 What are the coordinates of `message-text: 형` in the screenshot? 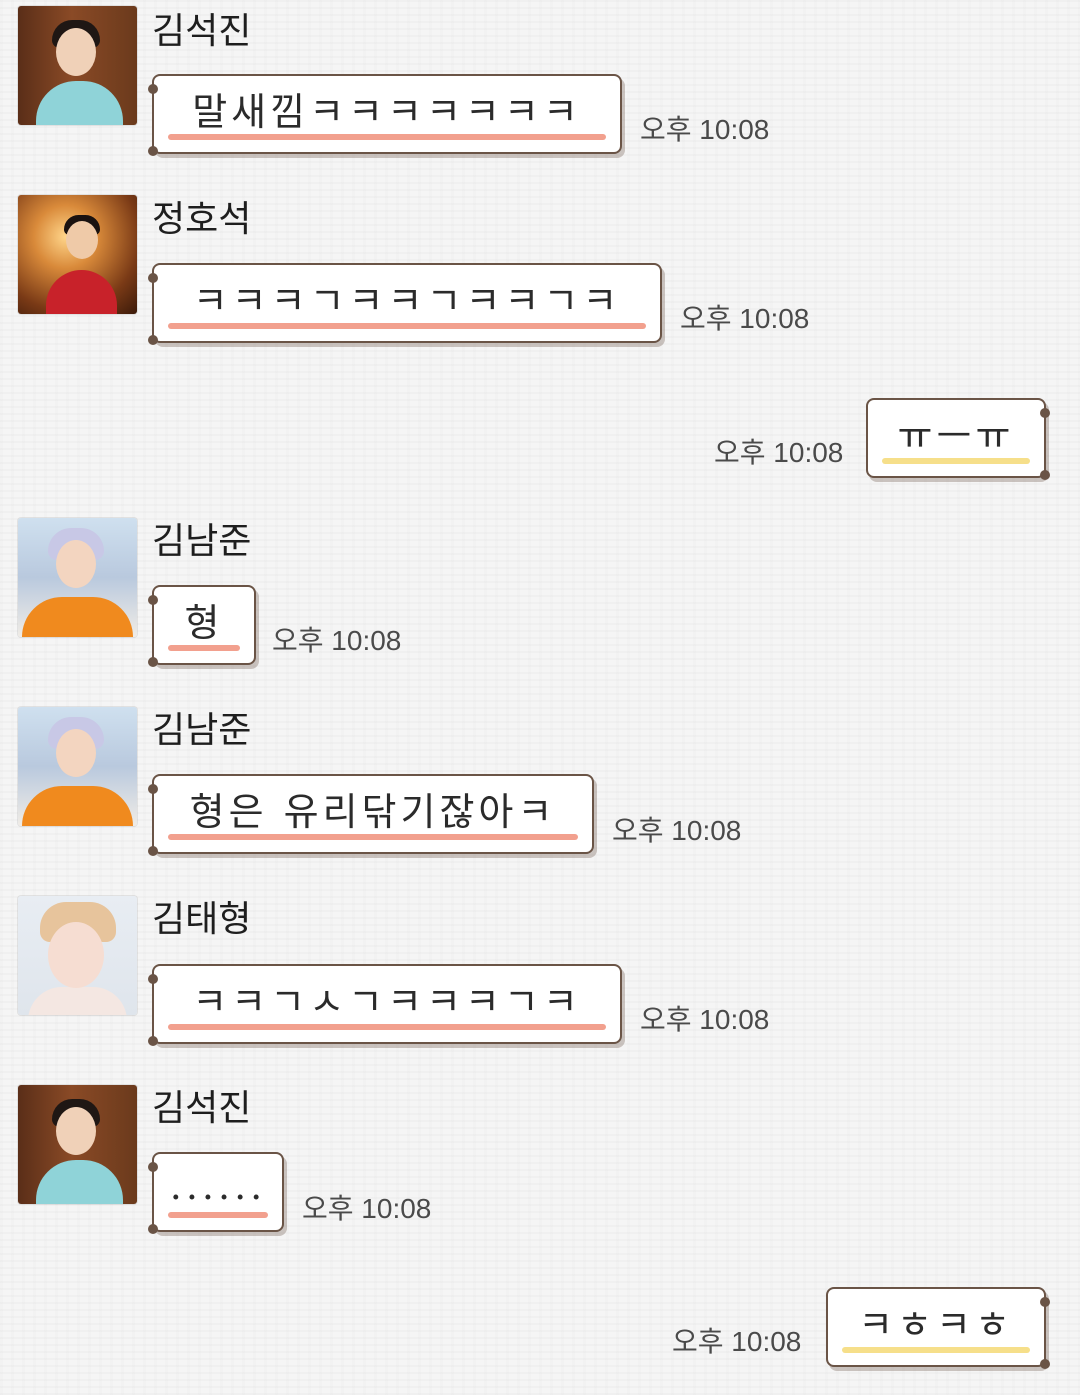 It's located at (204, 622).